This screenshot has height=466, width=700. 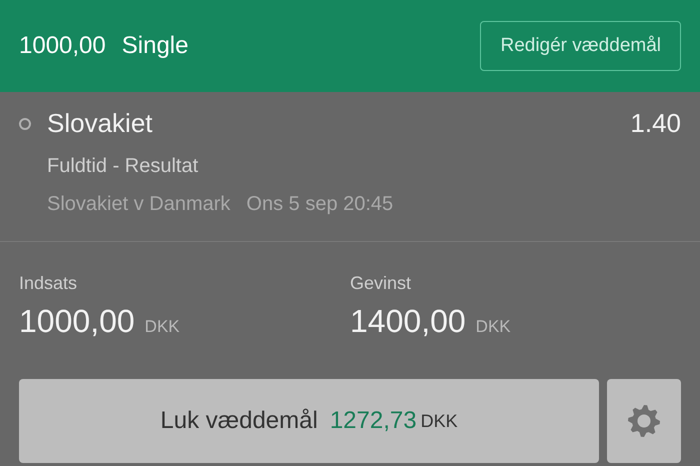 I want to click on odds: 1.40, so click(x=655, y=123).